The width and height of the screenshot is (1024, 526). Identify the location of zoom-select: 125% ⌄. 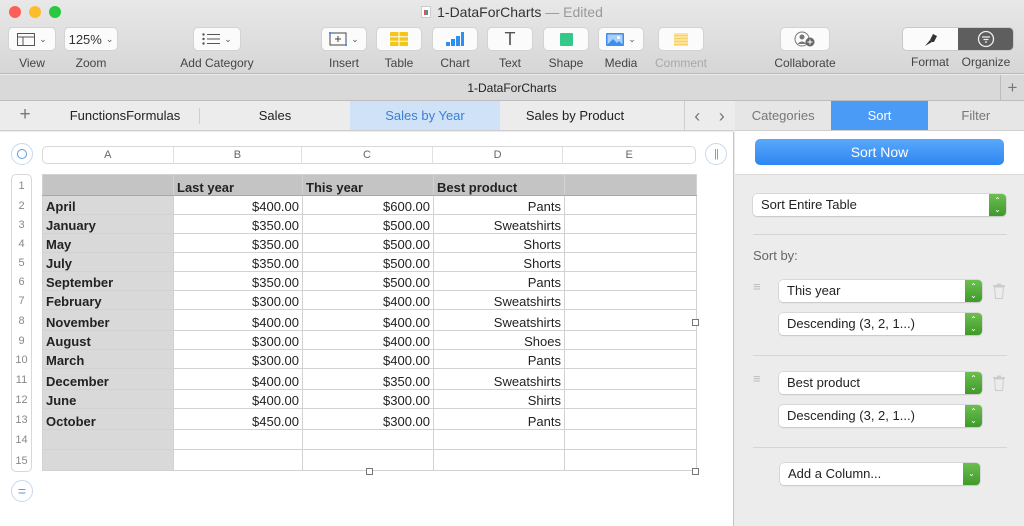
(91, 39).